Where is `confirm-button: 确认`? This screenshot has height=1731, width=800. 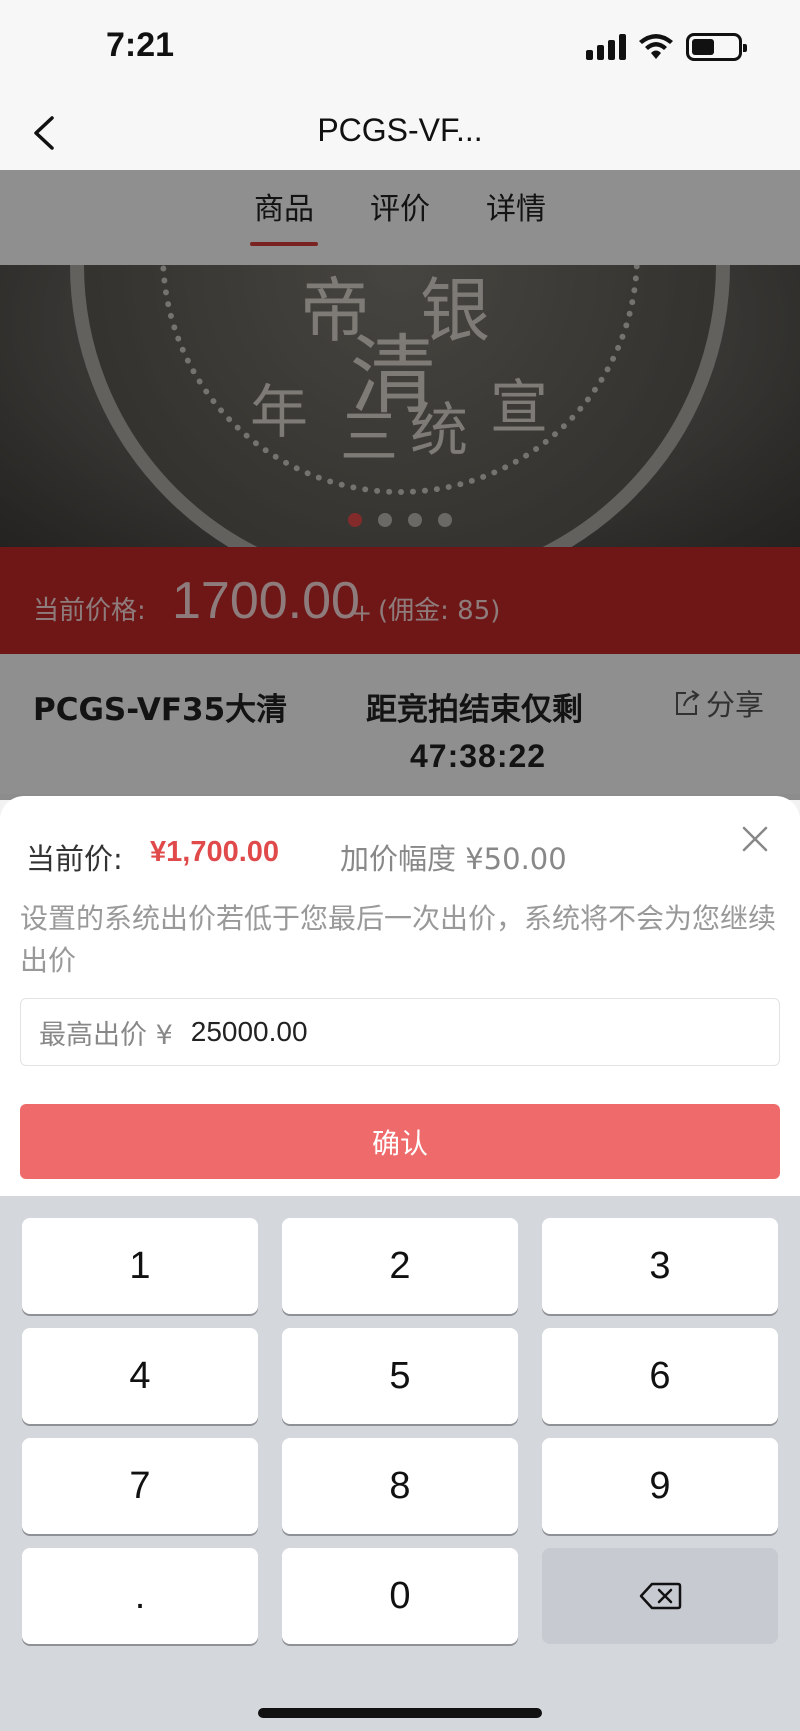
confirm-button: 确认 is located at coordinates (400, 1141).